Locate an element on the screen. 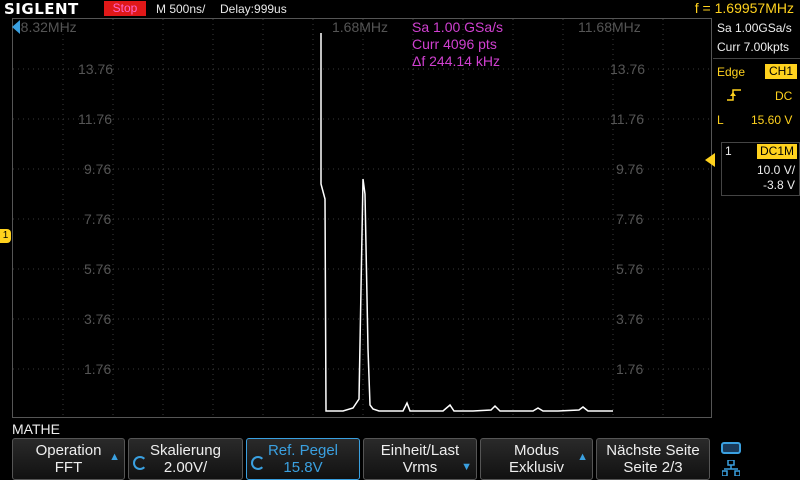  channel-coupling-badge: DC1M is located at coordinates (777, 151).